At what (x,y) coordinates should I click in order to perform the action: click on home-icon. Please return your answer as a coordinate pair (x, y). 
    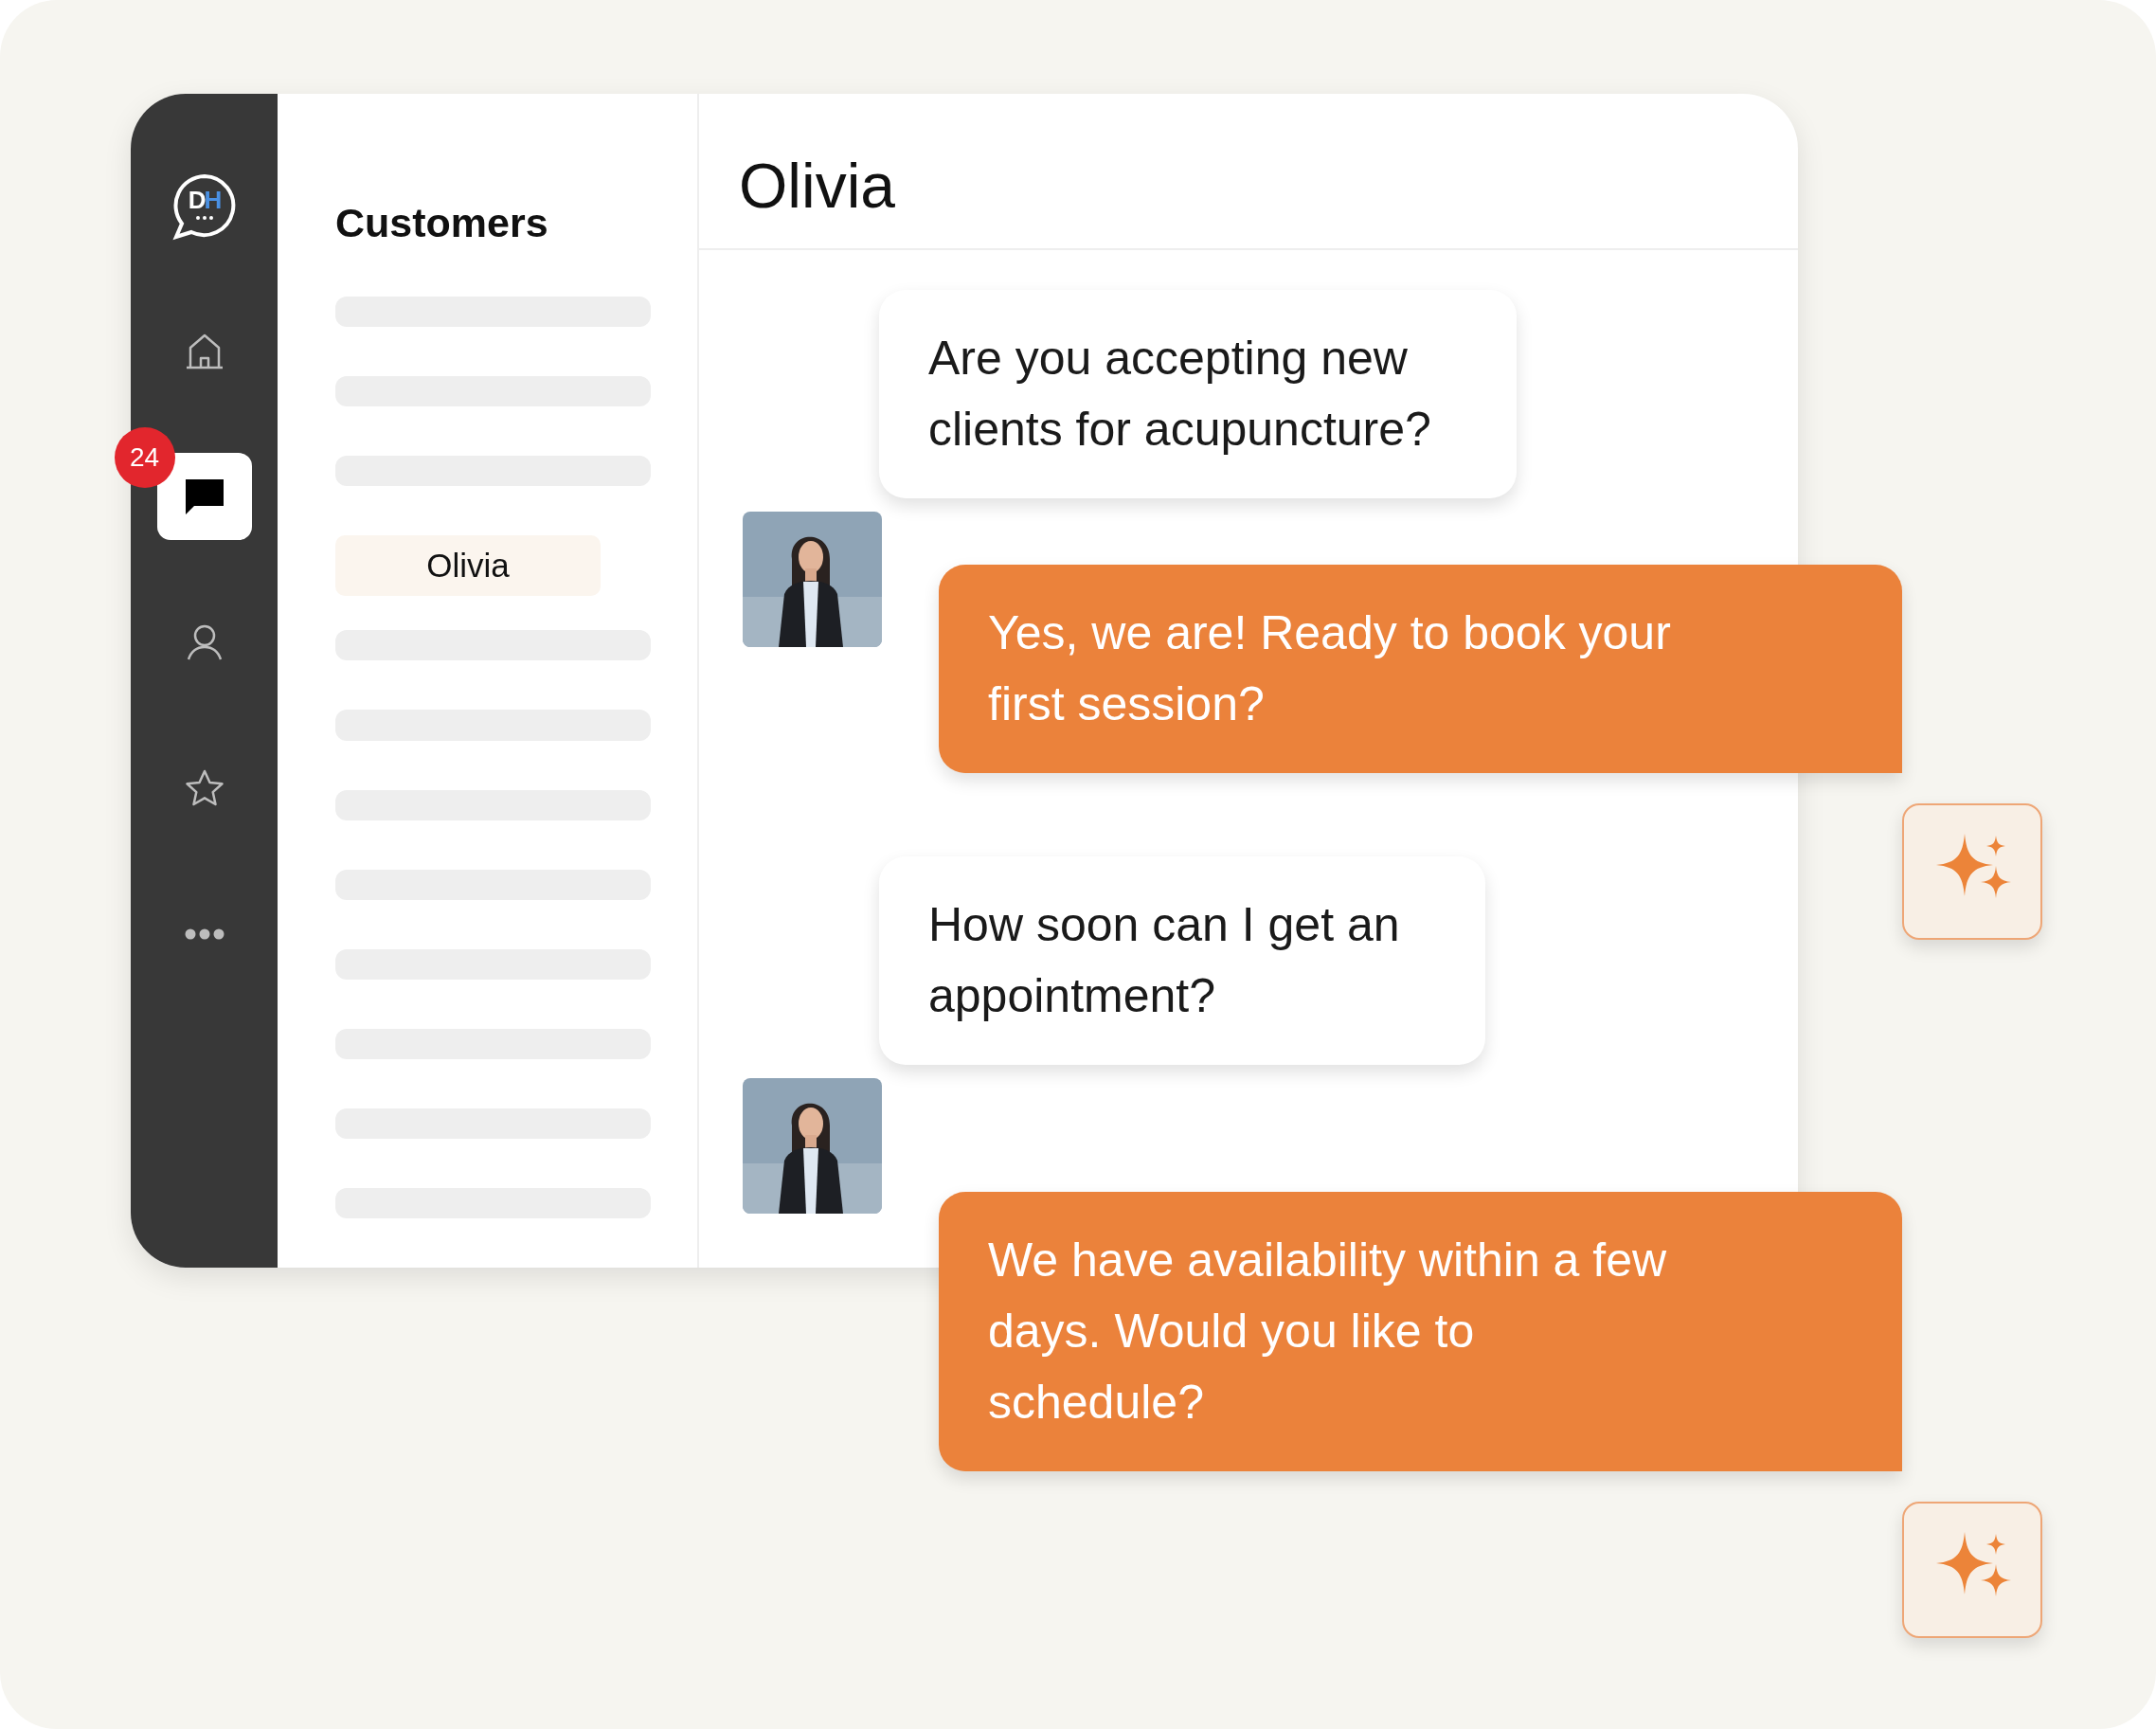
    Looking at the image, I should click on (205, 350).